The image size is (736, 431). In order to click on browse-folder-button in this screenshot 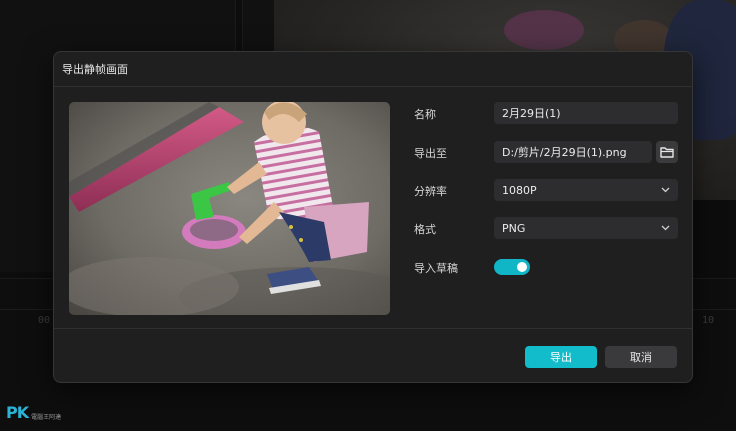, I will do `click(667, 152)`.